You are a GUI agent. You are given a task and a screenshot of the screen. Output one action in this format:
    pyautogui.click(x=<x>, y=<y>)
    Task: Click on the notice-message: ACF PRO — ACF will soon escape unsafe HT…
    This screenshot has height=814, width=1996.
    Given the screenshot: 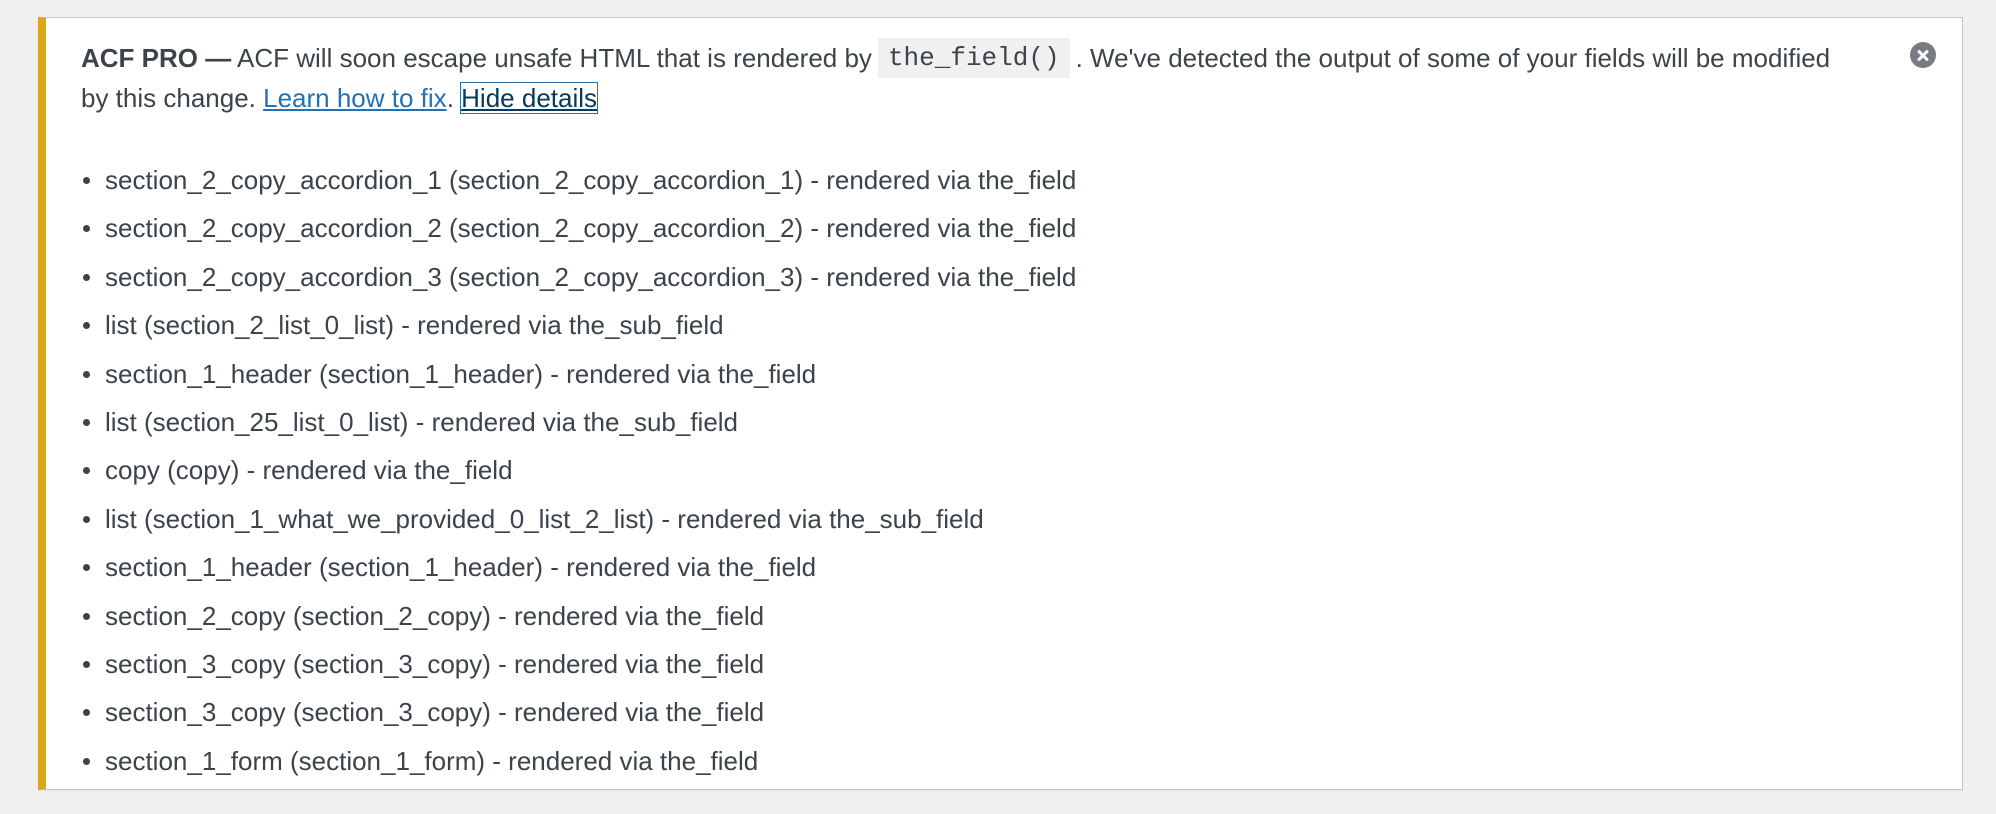 What is the action you would take?
    pyautogui.click(x=971, y=78)
    